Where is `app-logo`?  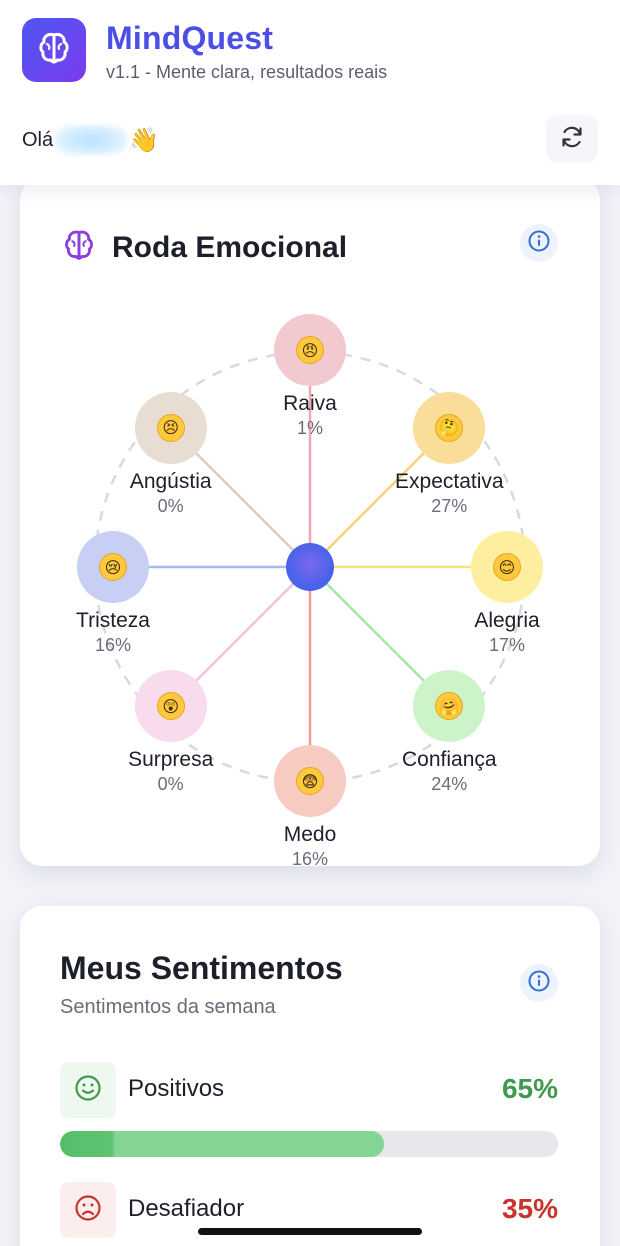
app-logo is located at coordinates (54, 50).